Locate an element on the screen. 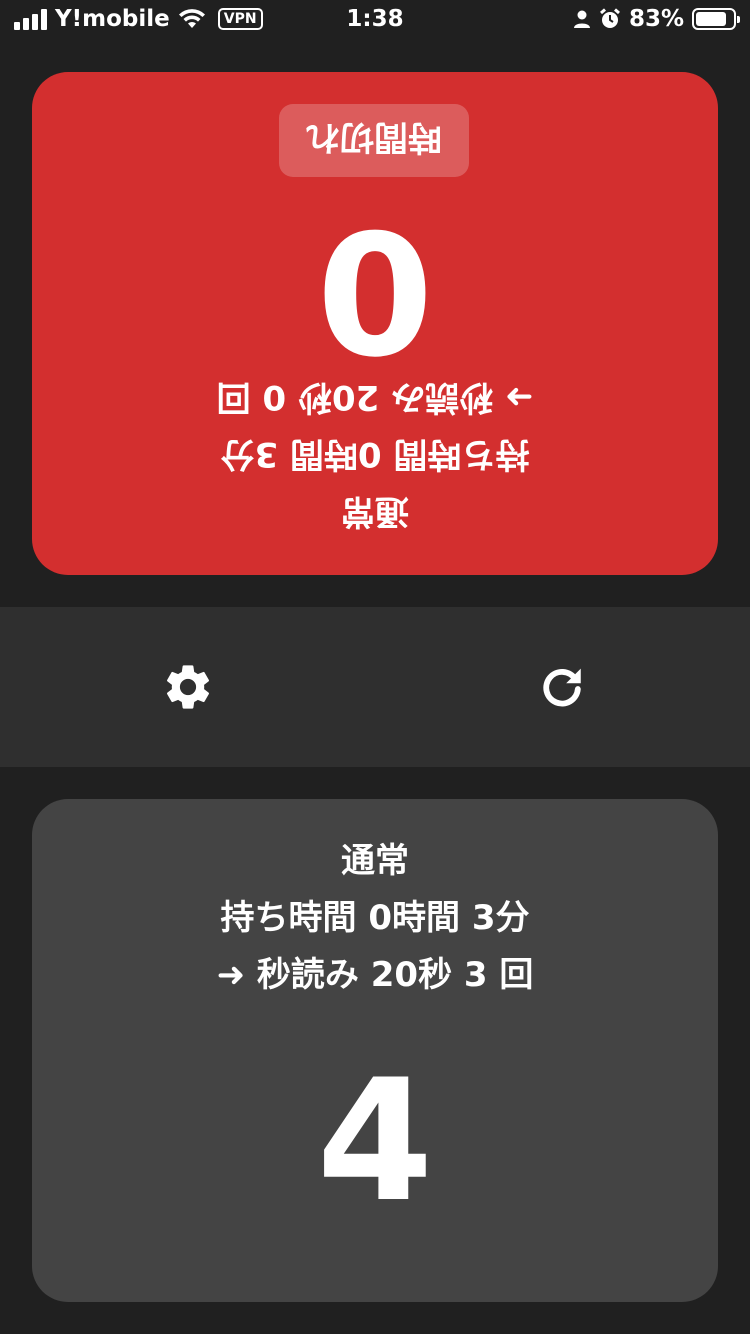 This screenshot has width=750, height=1334. battery-icon is located at coordinates (716, 19).